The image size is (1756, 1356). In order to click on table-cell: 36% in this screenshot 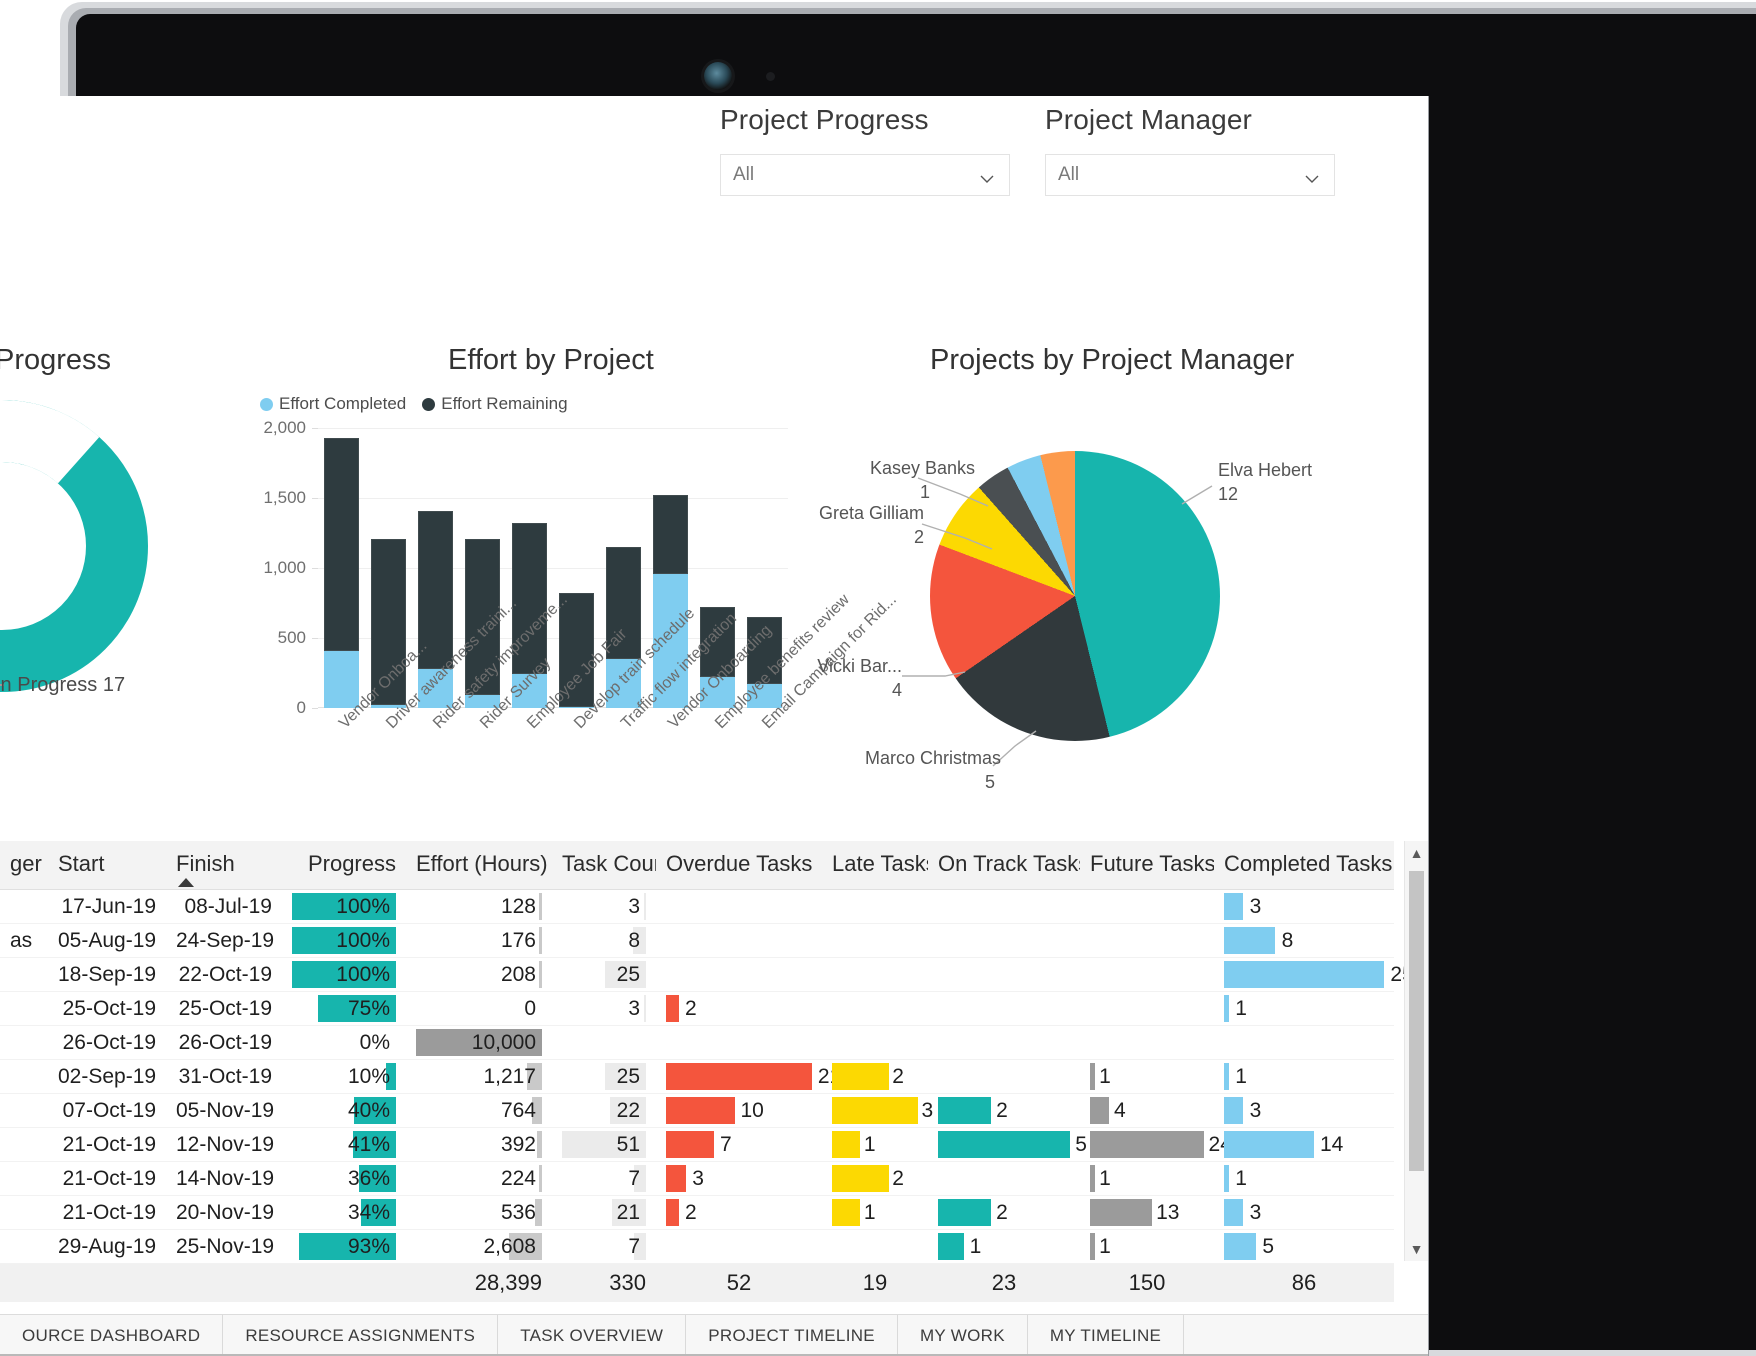, I will do `click(344, 1178)`.